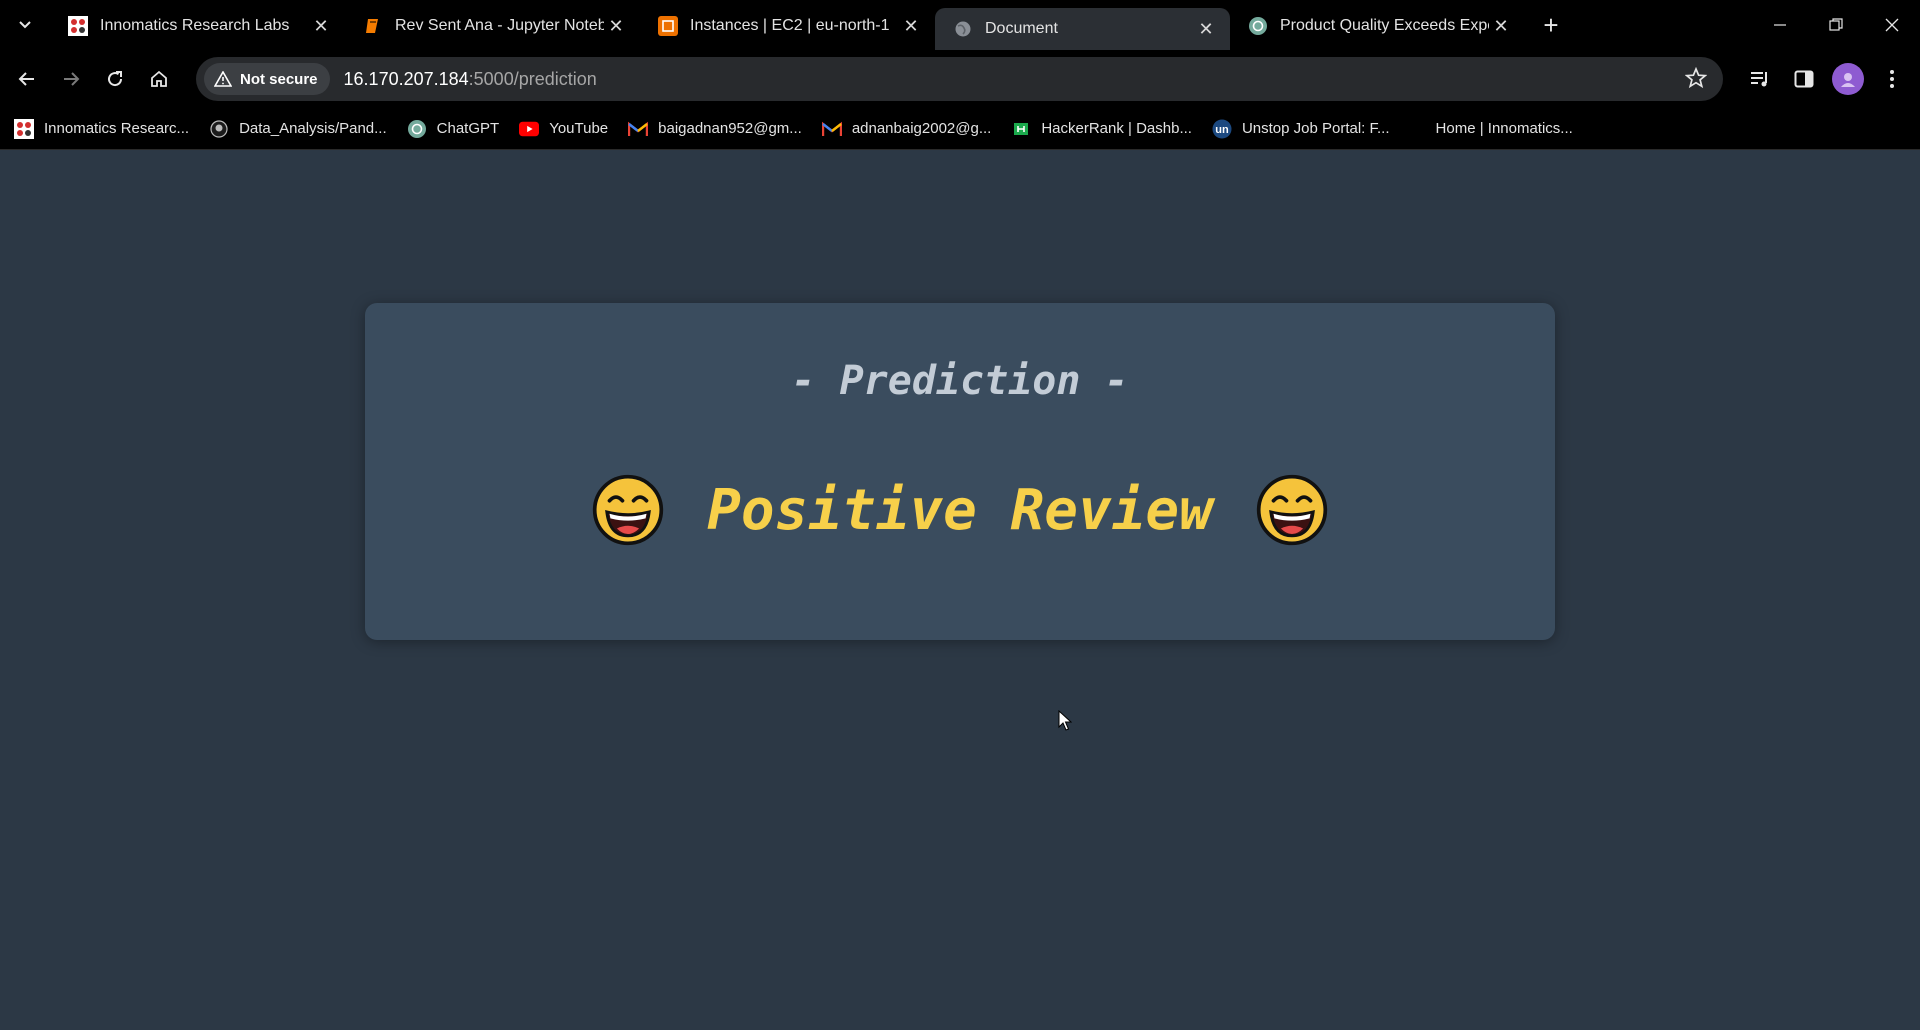 Image resolution: width=1920 pixels, height=1030 pixels. I want to click on result-row: Positive Review, so click(960, 510).